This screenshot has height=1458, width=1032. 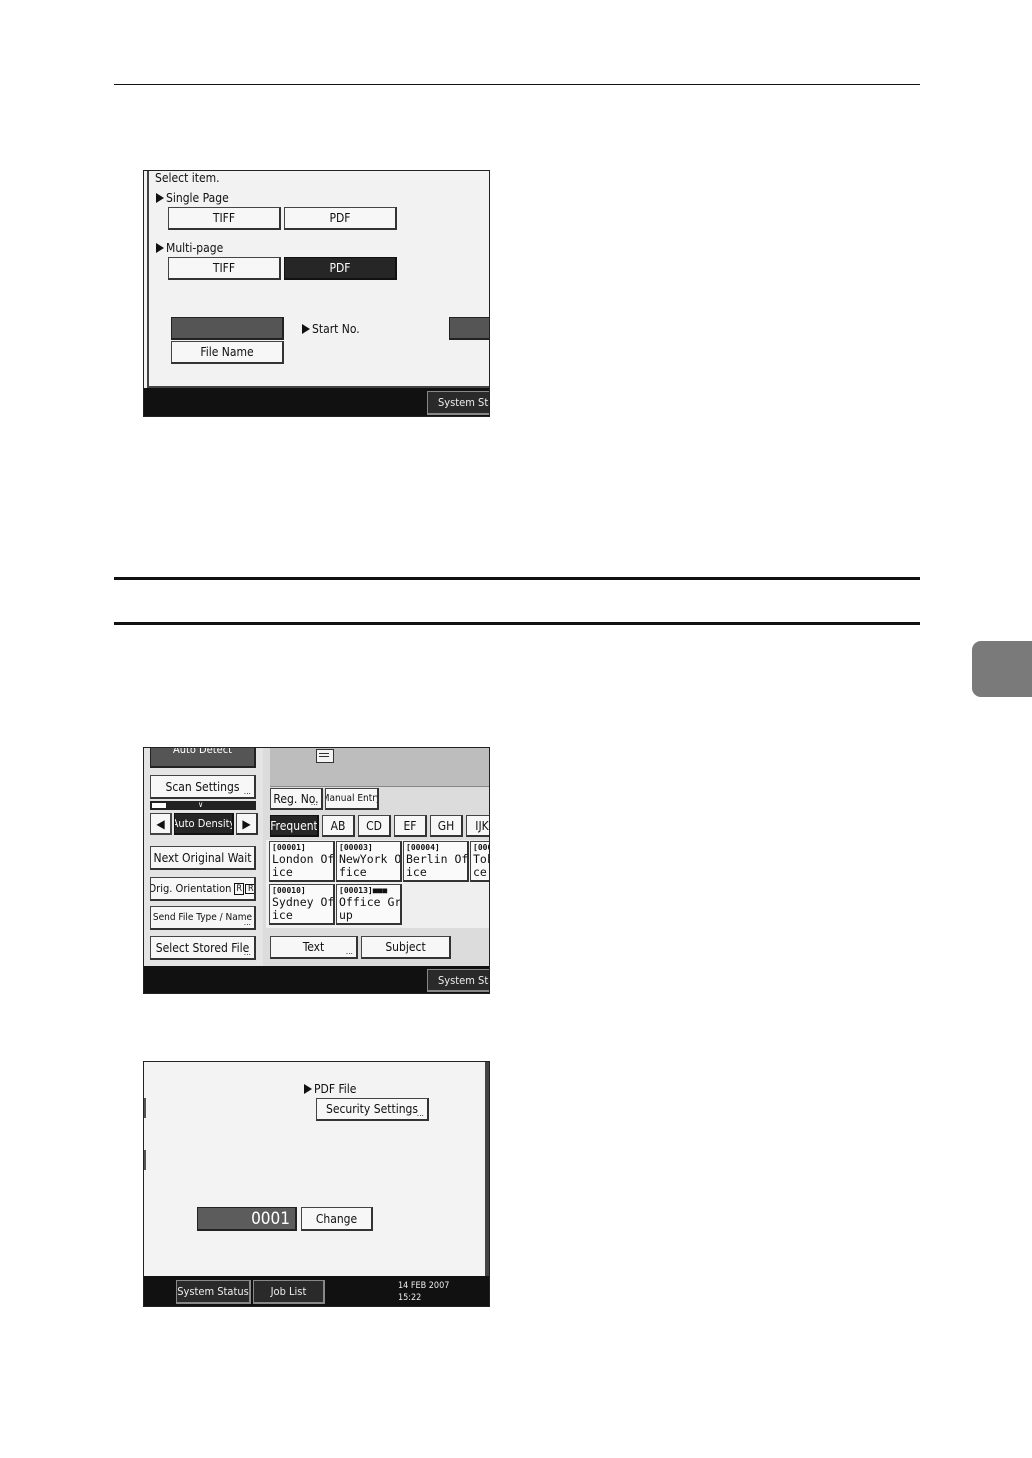 I want to click on orig-orientation-text: Orig. Orientation, so click(x=191, y=888).